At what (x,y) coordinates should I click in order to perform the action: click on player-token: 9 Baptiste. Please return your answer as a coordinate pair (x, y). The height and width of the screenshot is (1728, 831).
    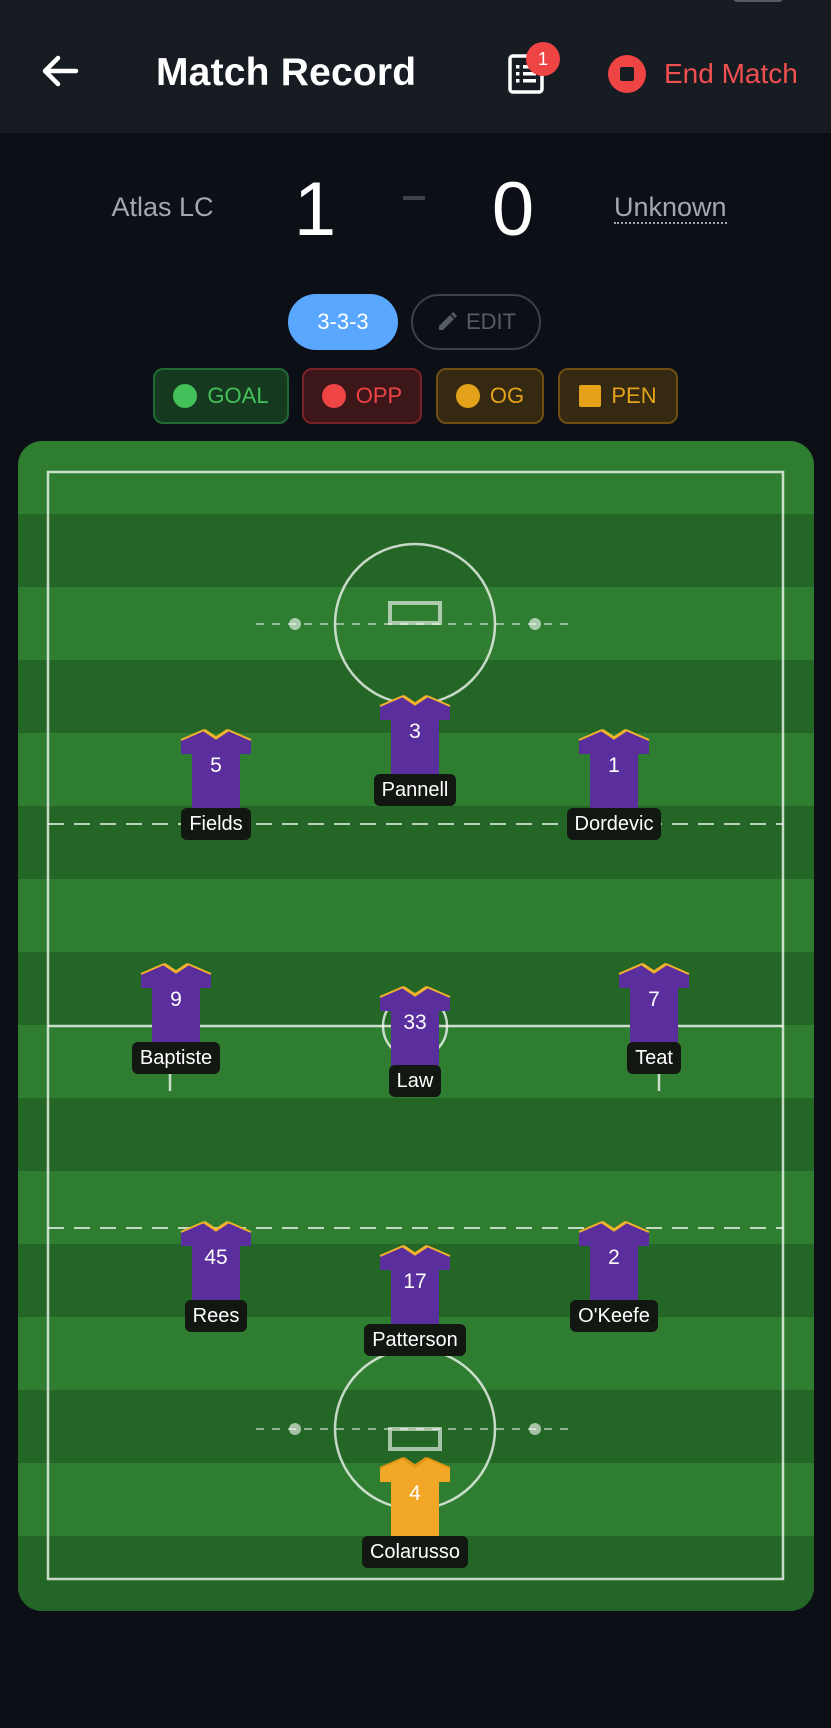
    Looking at the image, I should click on (176, 1018).